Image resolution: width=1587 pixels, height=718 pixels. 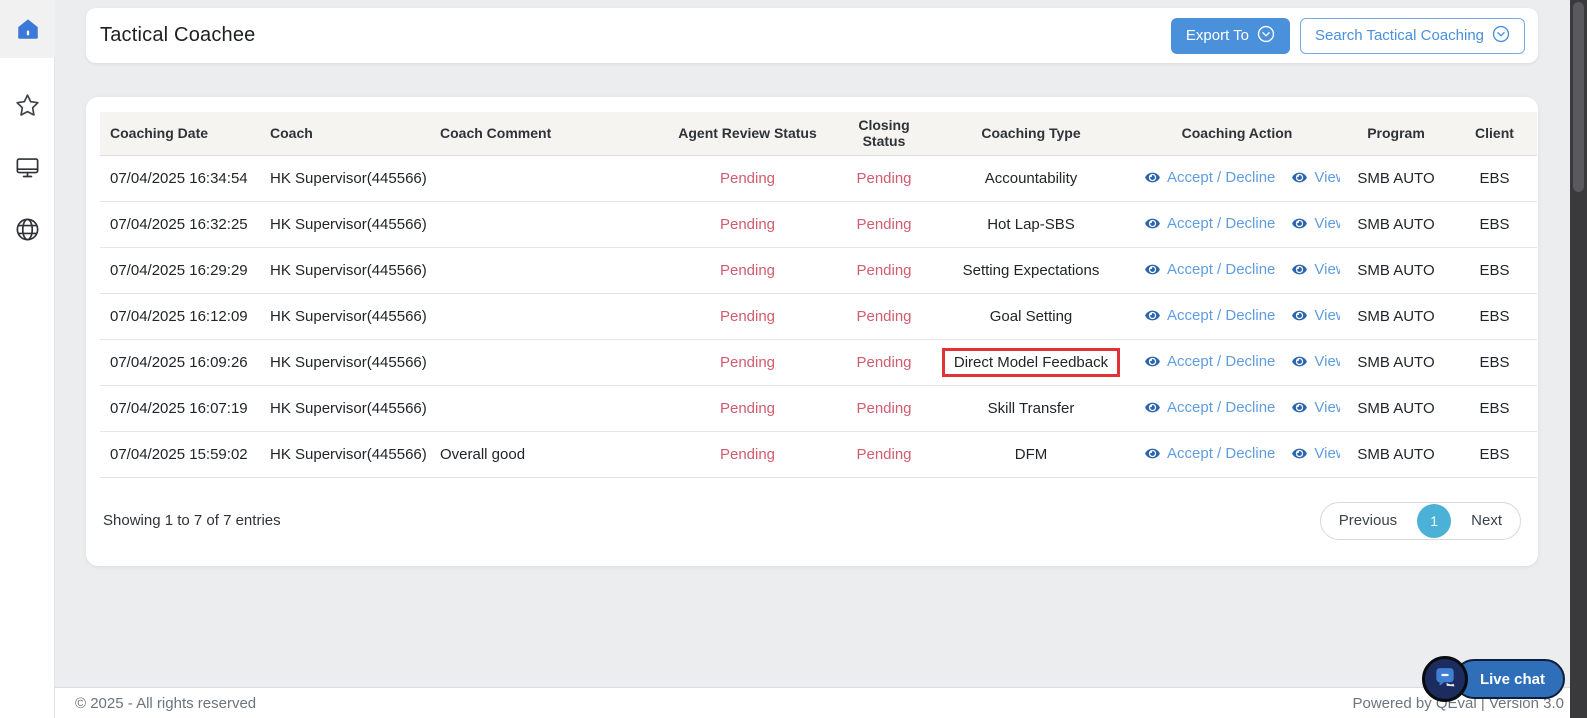 I want to click on scrollbar-thumb, so click(x=1578, y=97).